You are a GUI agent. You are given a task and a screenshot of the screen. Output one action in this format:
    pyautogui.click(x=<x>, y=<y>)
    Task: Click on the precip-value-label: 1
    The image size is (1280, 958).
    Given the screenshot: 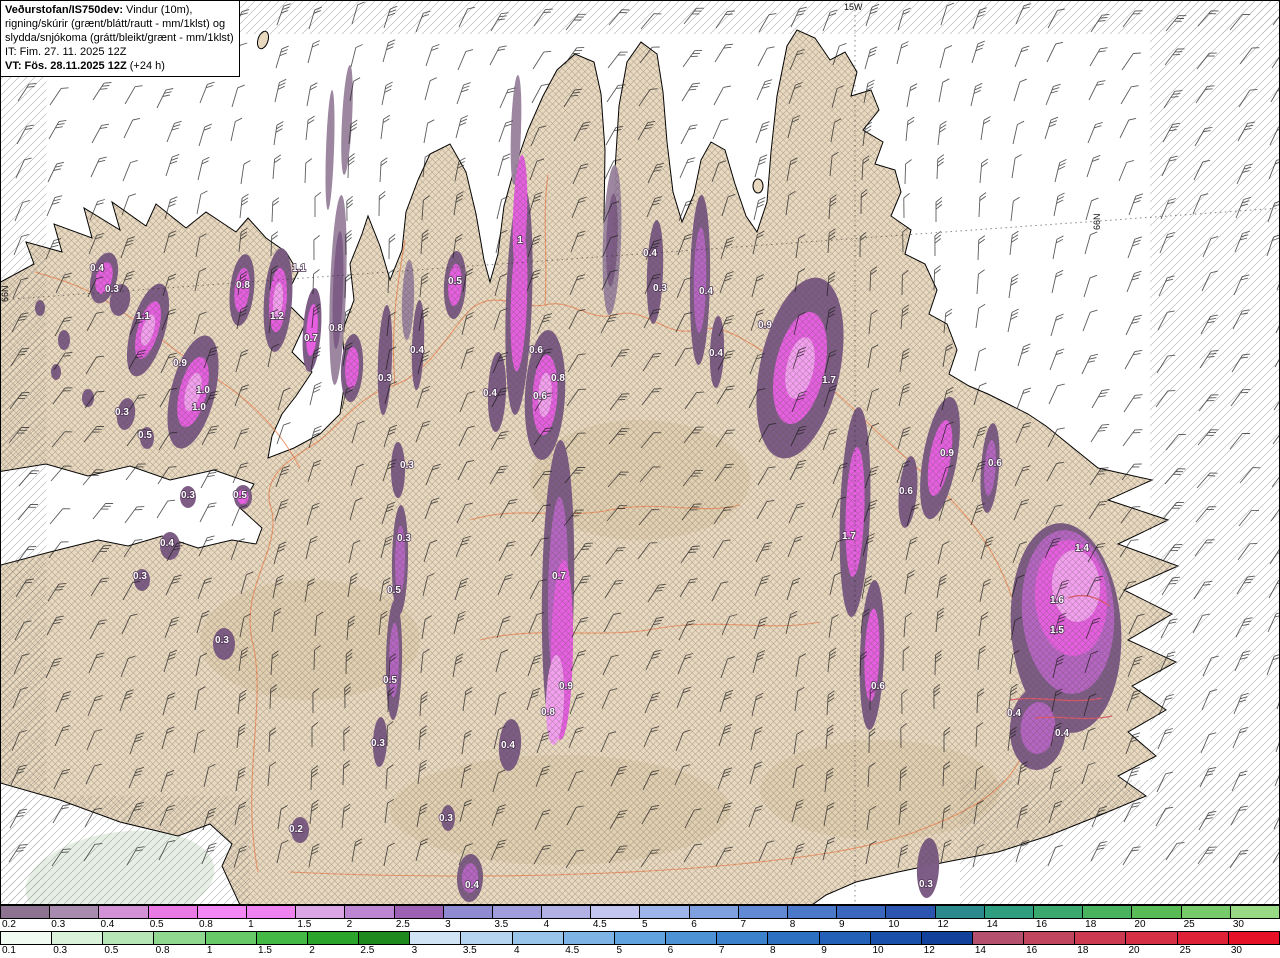 What is the action you would take?
    pyautogui.click(x=520, y=240)
    